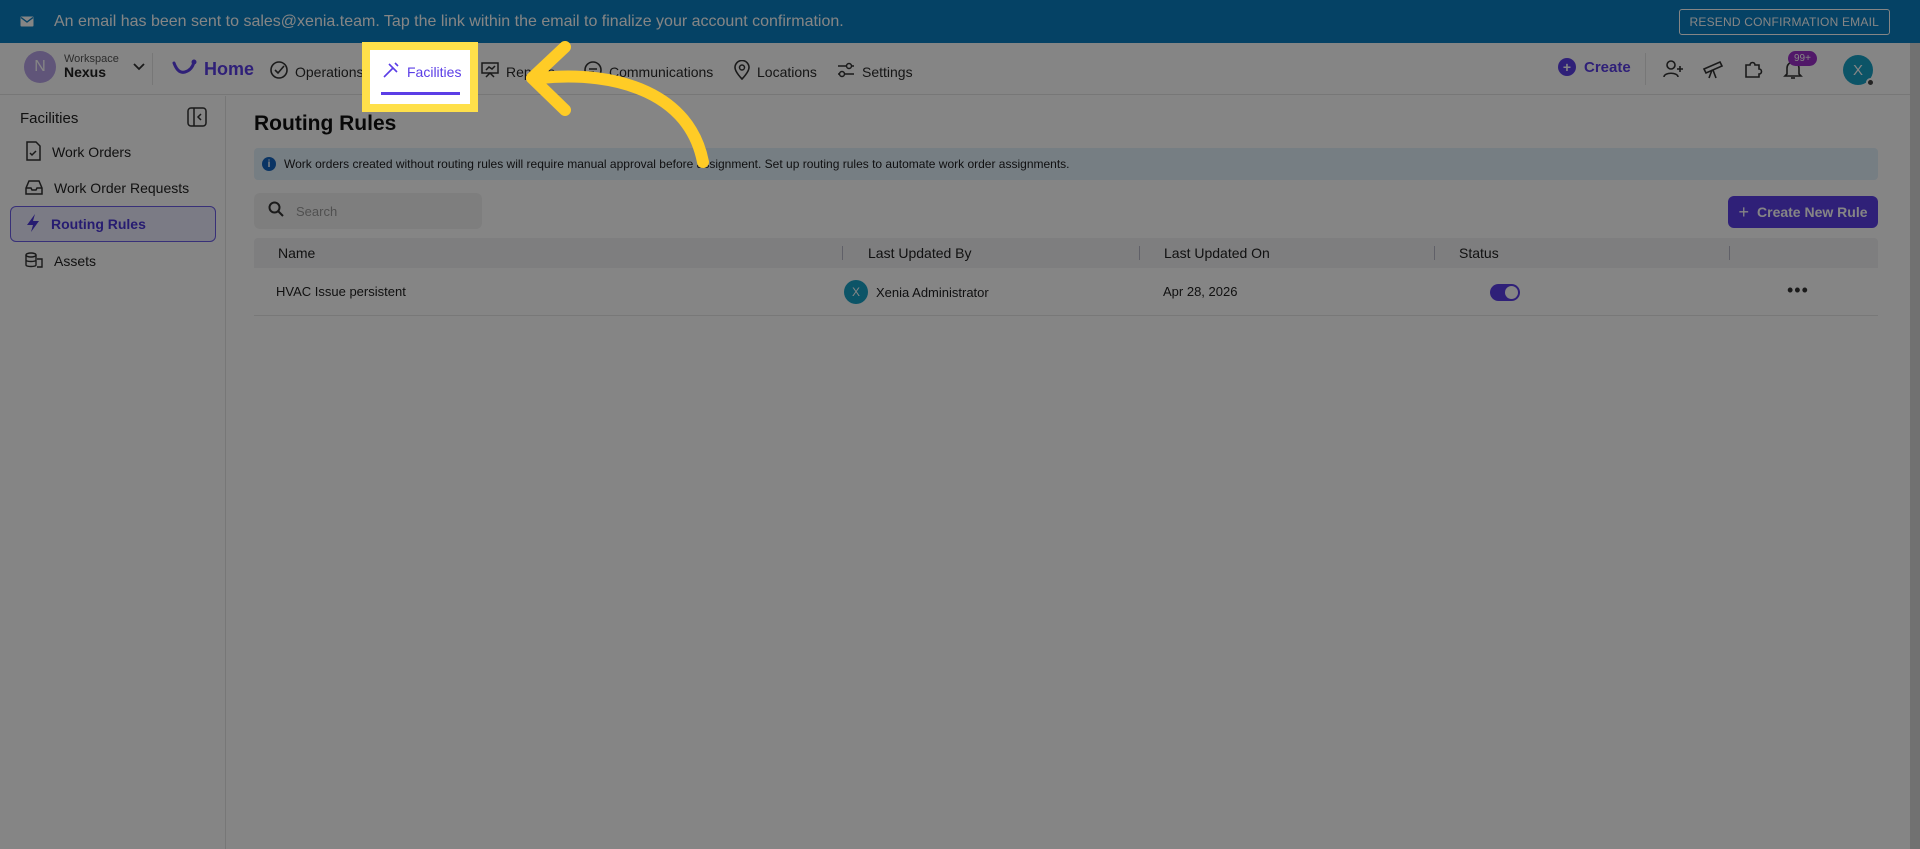 The width and height of the screenshot is (1920, 849). I want to click on nav-facilities: Facilities, so click(421, 71).